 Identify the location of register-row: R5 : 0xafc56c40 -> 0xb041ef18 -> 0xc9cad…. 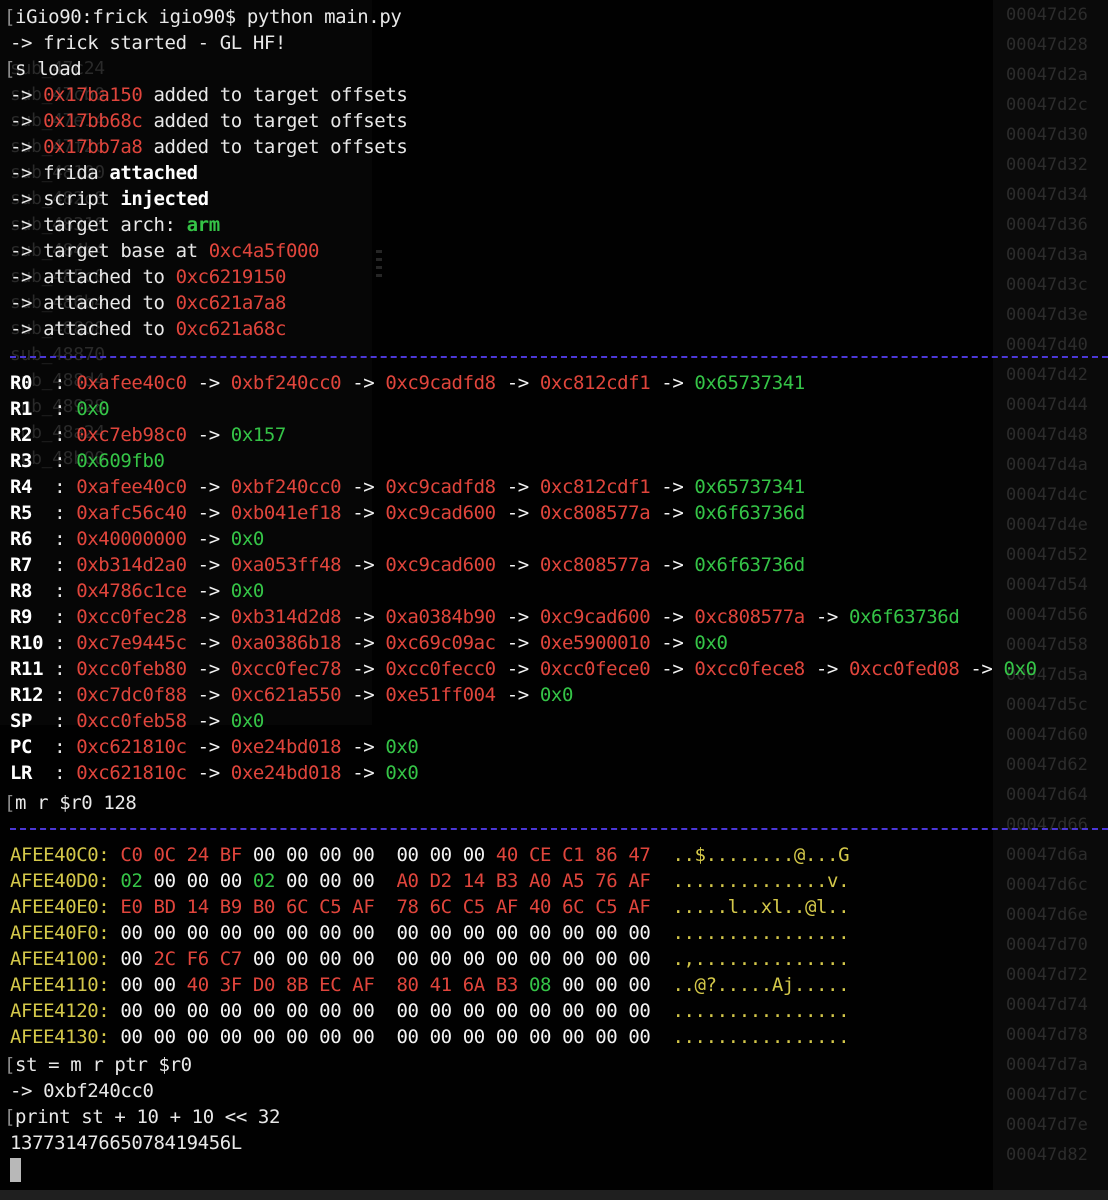
(407, 513).